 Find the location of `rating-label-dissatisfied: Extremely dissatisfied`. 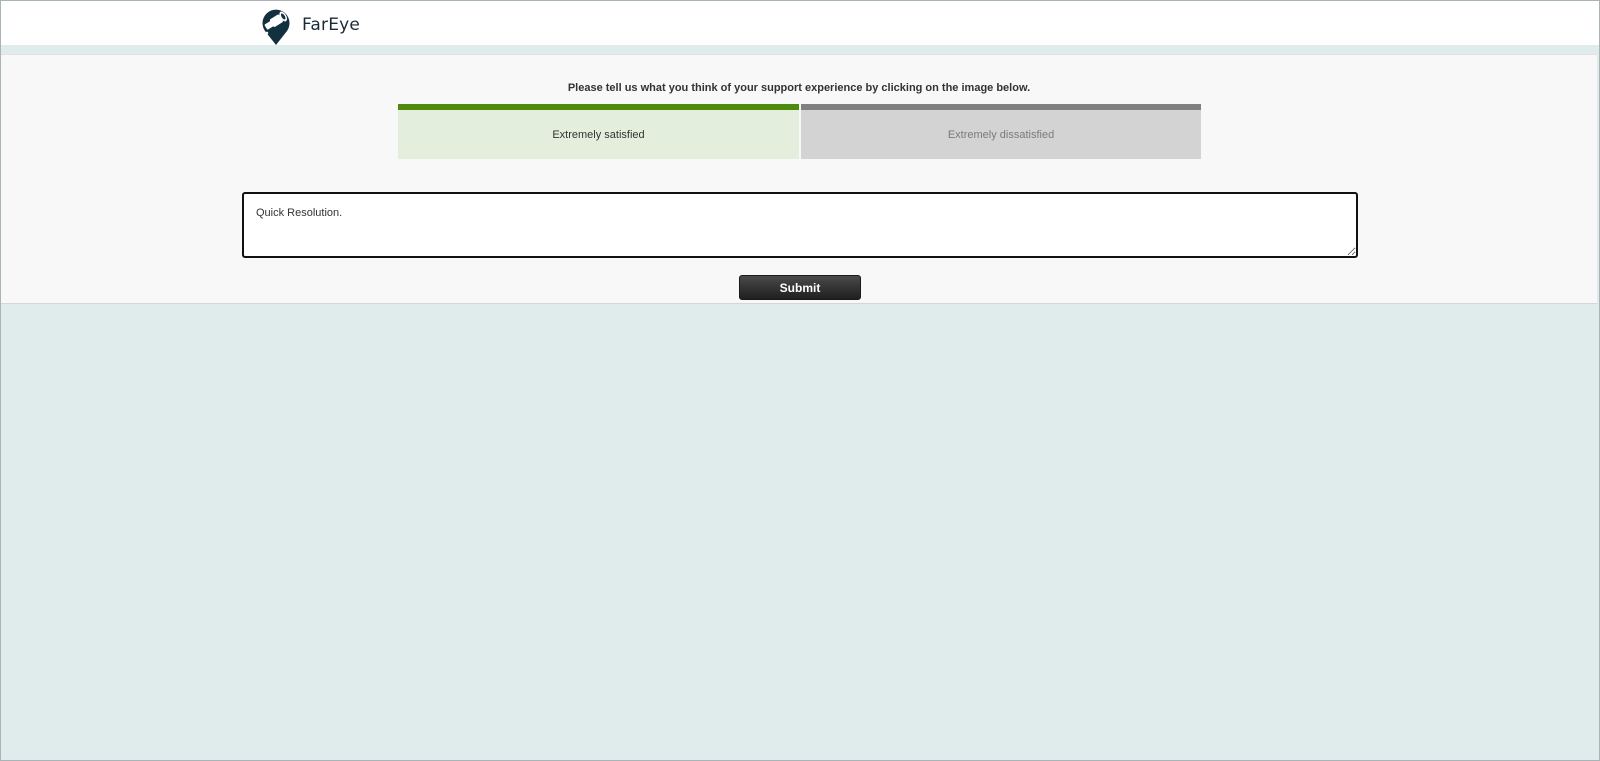

rating-label-dissatisfied: Extremely dissatisfied is located at coordinates (1001, 134).